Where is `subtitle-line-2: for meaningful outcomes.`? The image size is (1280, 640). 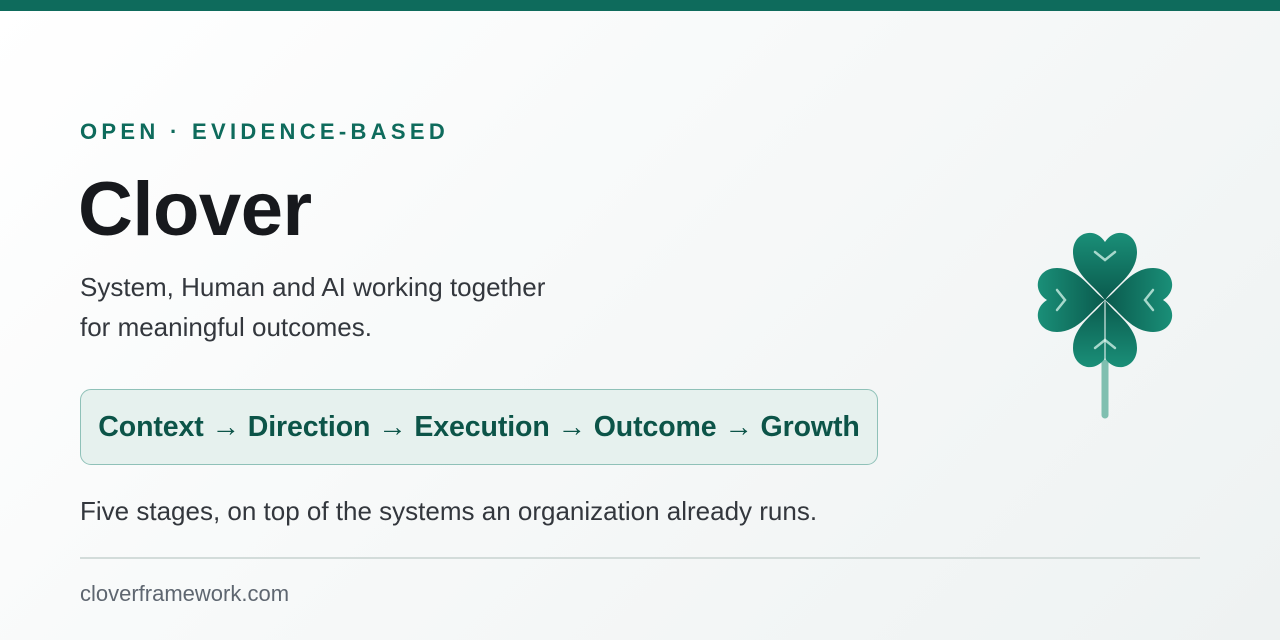 subtitle-line-2: for meaningful outcomes. is located at coordinates (226, 327).